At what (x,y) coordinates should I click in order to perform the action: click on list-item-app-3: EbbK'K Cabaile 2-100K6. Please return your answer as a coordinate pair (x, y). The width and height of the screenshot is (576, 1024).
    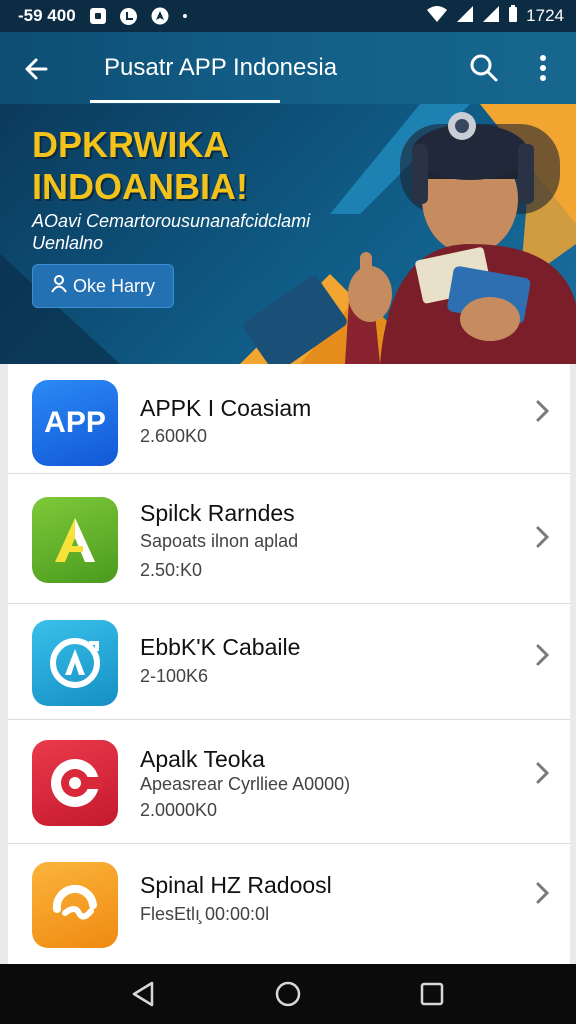
    Looking at the image, I should click on (289, 662).